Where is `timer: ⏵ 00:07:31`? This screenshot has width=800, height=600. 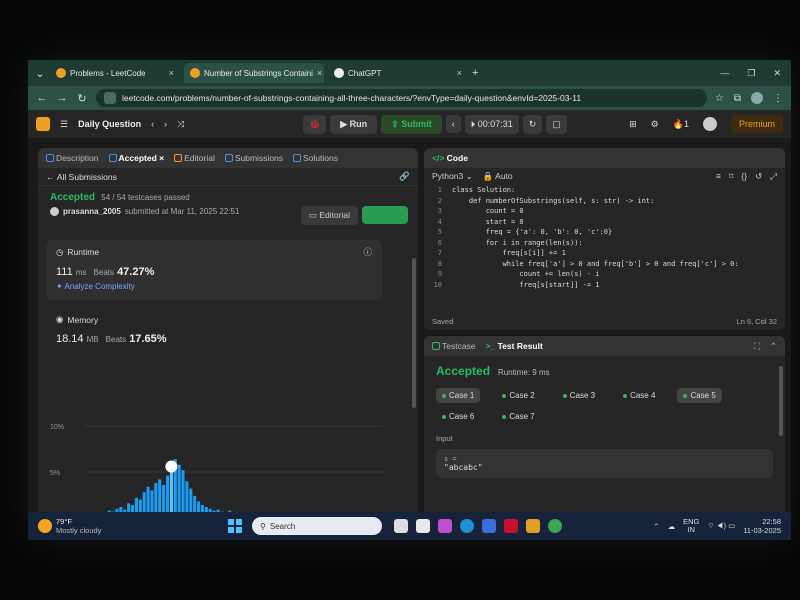 timer: ⏵ 00:07:31 is located at coordinates (491, 124).